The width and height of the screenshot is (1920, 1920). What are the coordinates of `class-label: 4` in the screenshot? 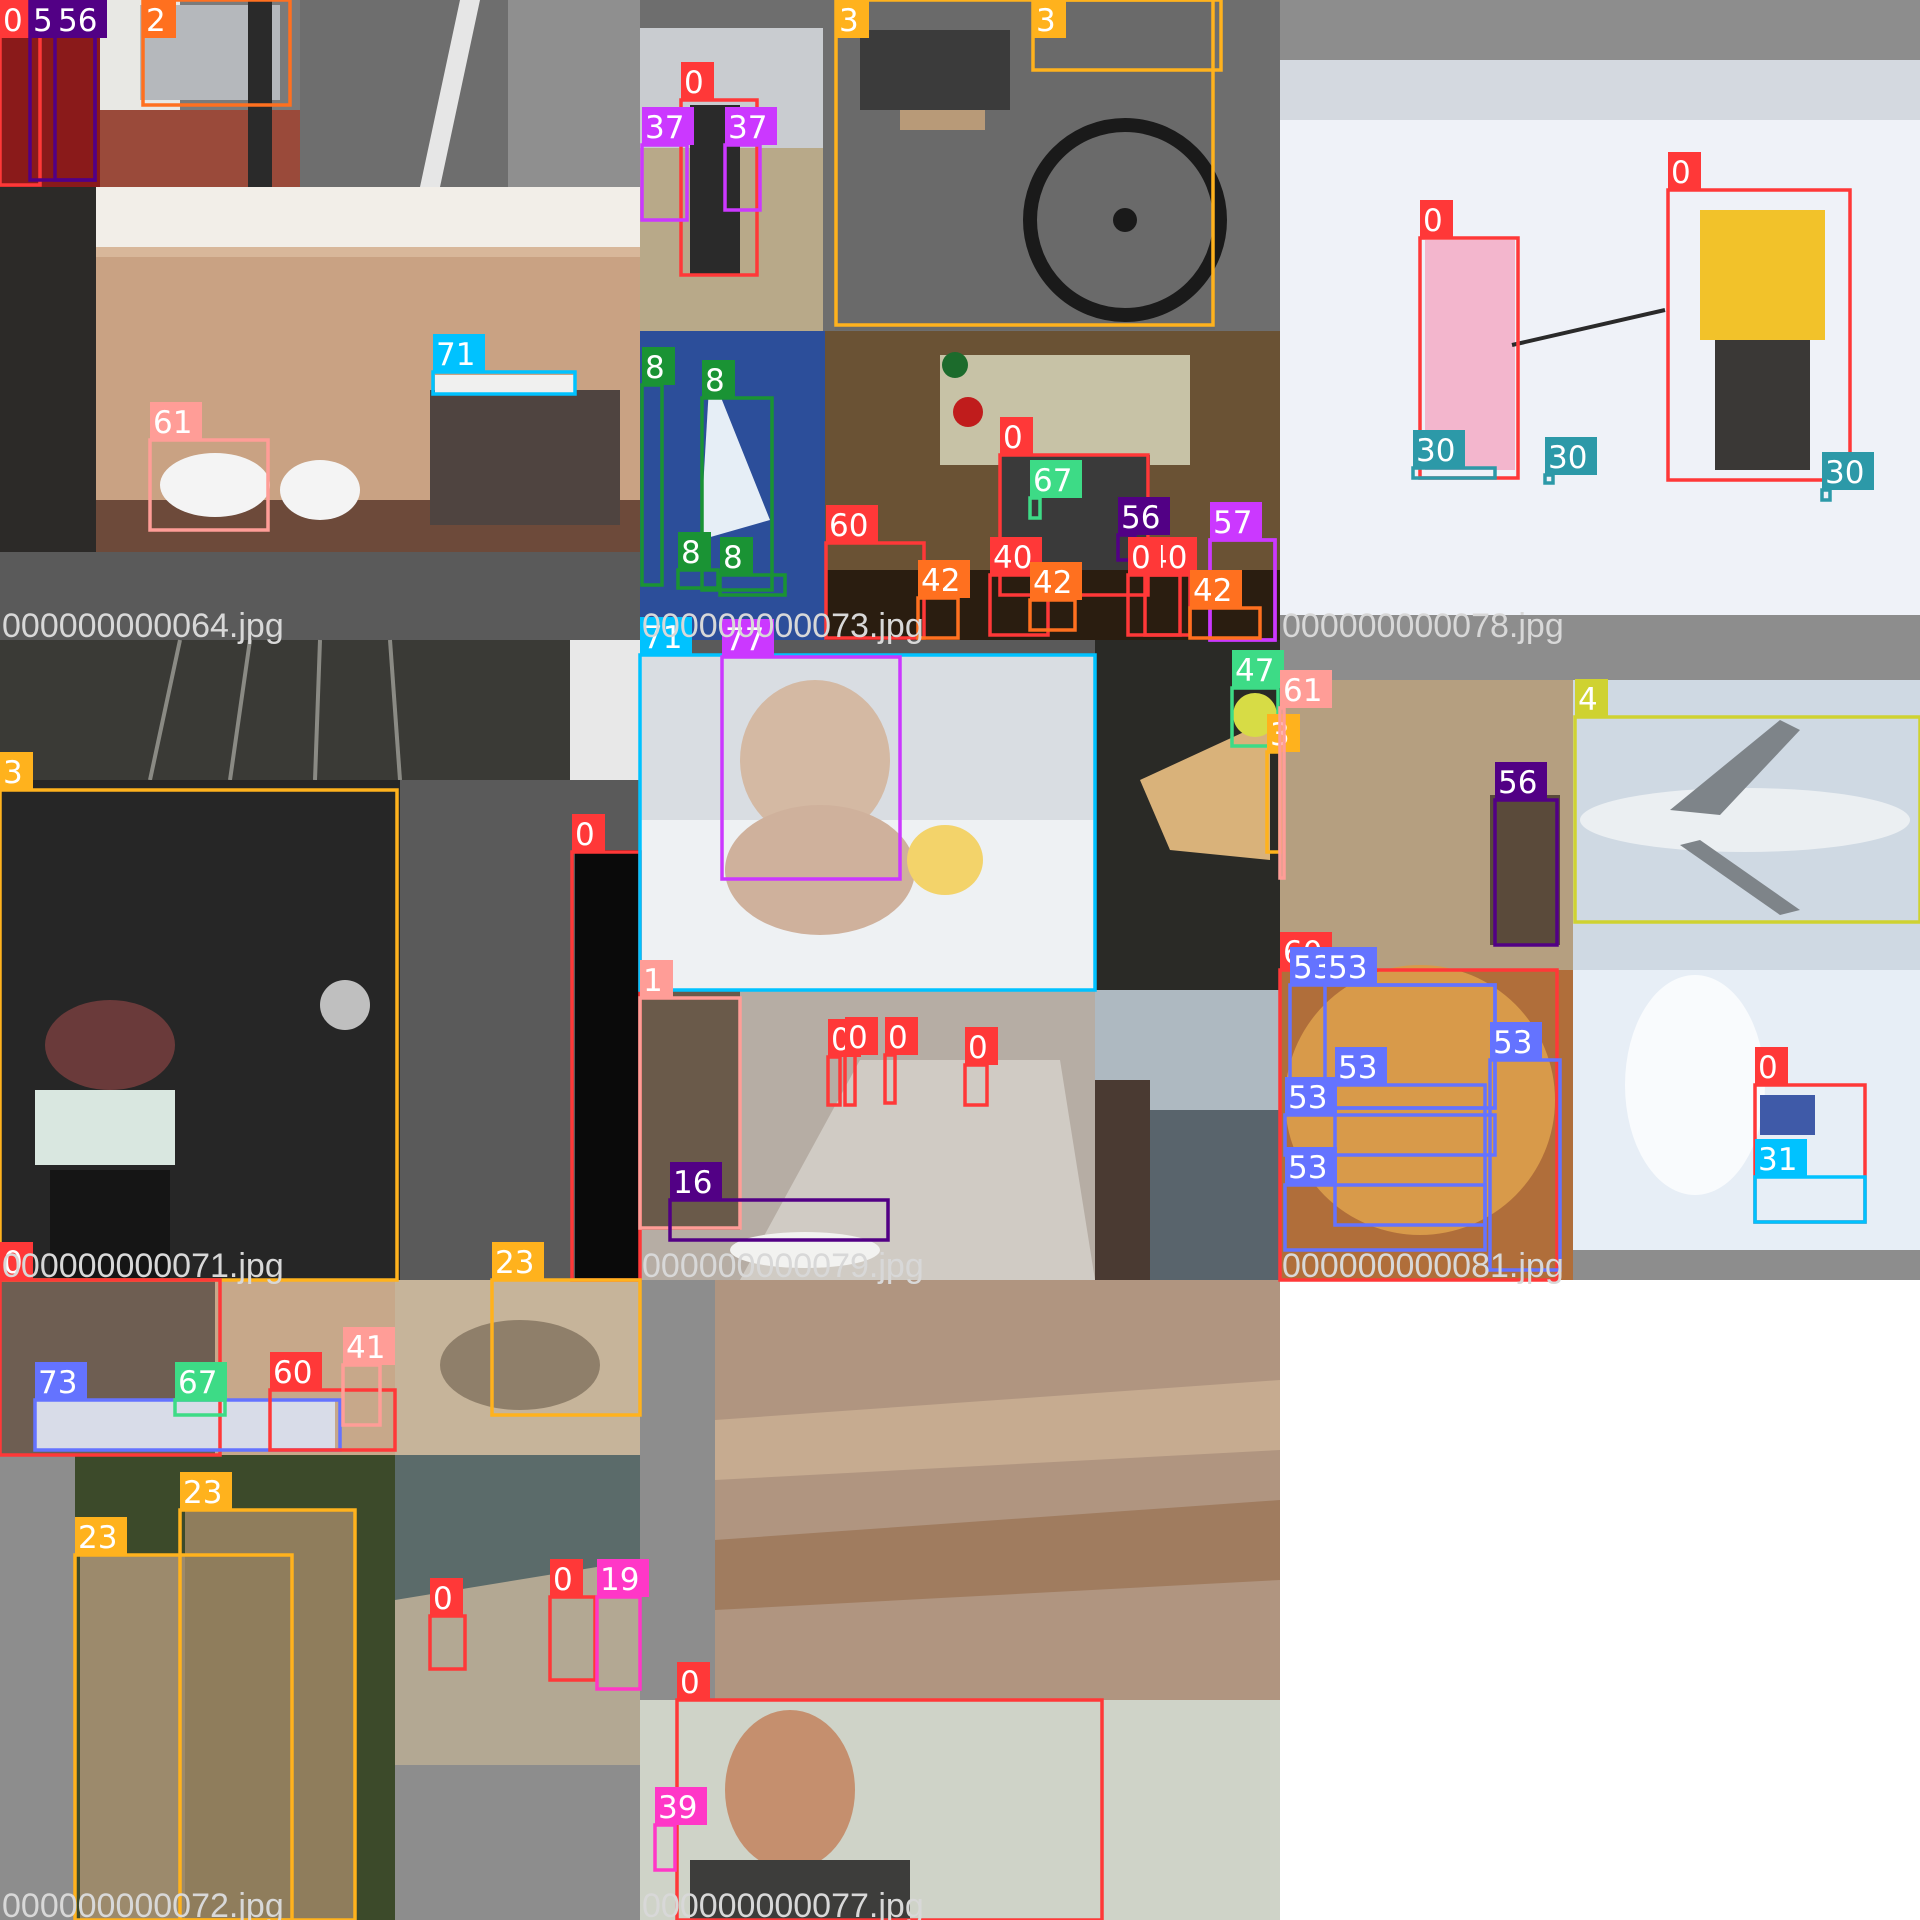 It's located at (1588, 700).